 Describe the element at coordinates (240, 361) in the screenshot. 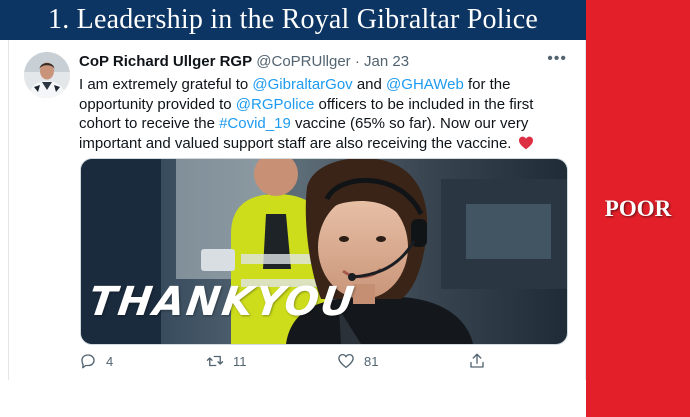

I see `retweet-count: 11` at that location.